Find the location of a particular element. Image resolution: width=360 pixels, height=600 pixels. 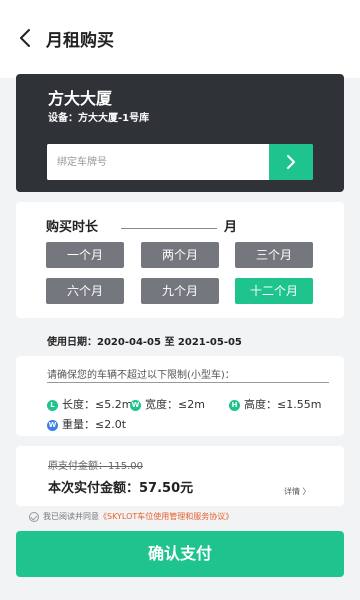

limit-height: H 高度：≤1.55m is located at coordinates (275, 404).